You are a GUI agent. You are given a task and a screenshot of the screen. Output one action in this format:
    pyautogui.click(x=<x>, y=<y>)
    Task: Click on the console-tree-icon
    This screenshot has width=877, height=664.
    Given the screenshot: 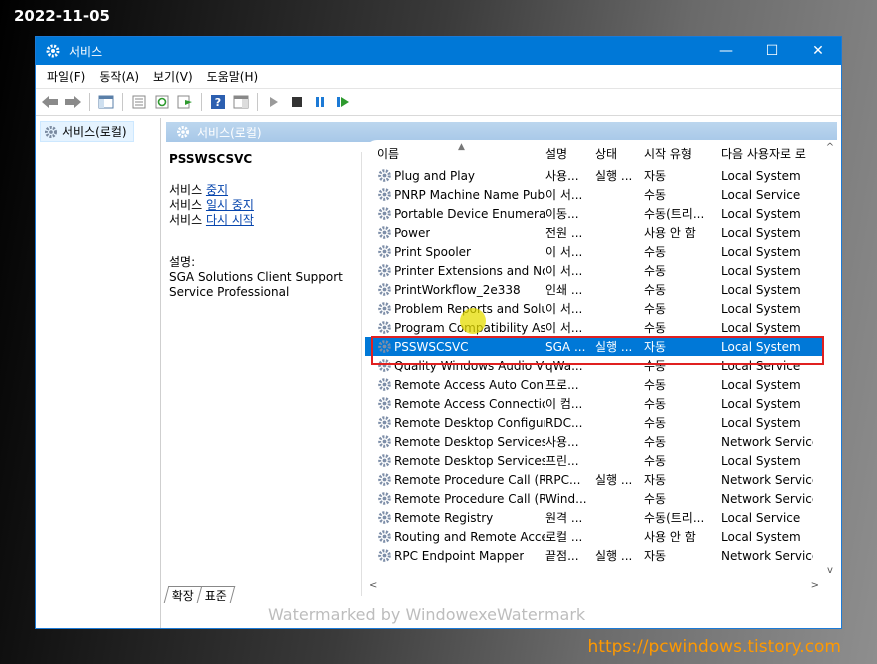 What is the action you would take?
    pyautogui.click(x=106, y=102)
    